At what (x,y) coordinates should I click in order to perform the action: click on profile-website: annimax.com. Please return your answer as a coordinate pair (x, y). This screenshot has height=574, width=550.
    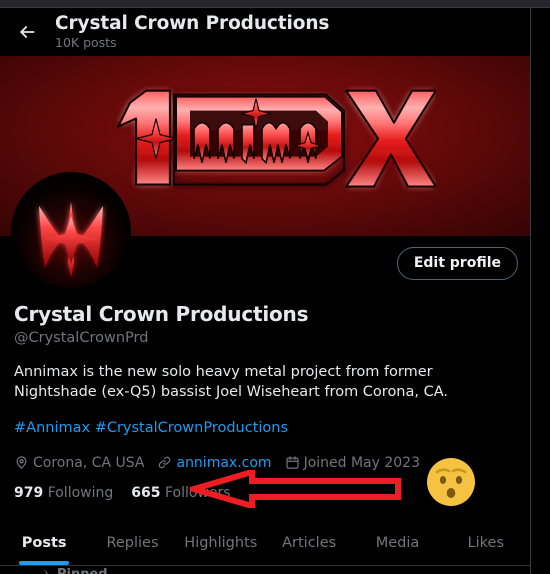
    Looking at the image, I should click on (214, 463).